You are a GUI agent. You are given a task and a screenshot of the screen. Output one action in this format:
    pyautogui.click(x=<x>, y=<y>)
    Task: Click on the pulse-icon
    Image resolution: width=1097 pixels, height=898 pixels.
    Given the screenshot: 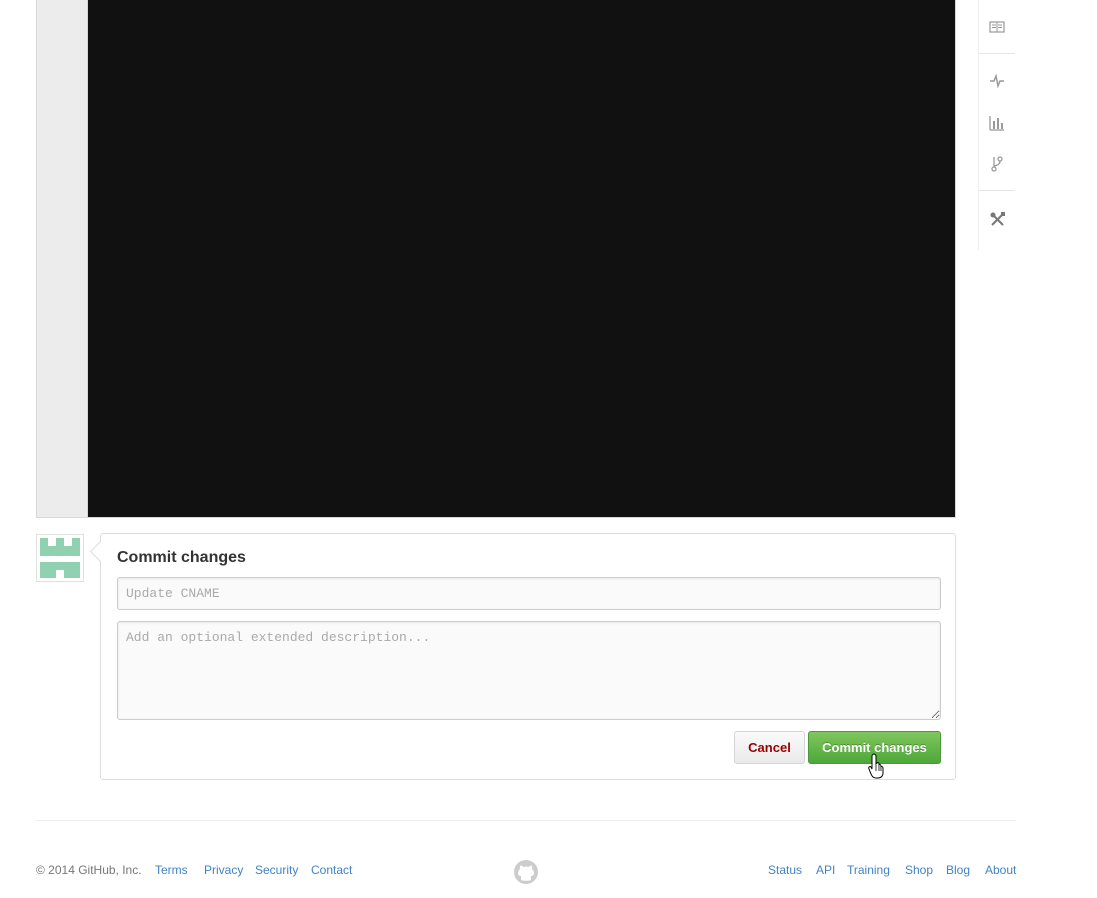 What is the action you would take?
    pyautogui.click(x=997, y=81)
    